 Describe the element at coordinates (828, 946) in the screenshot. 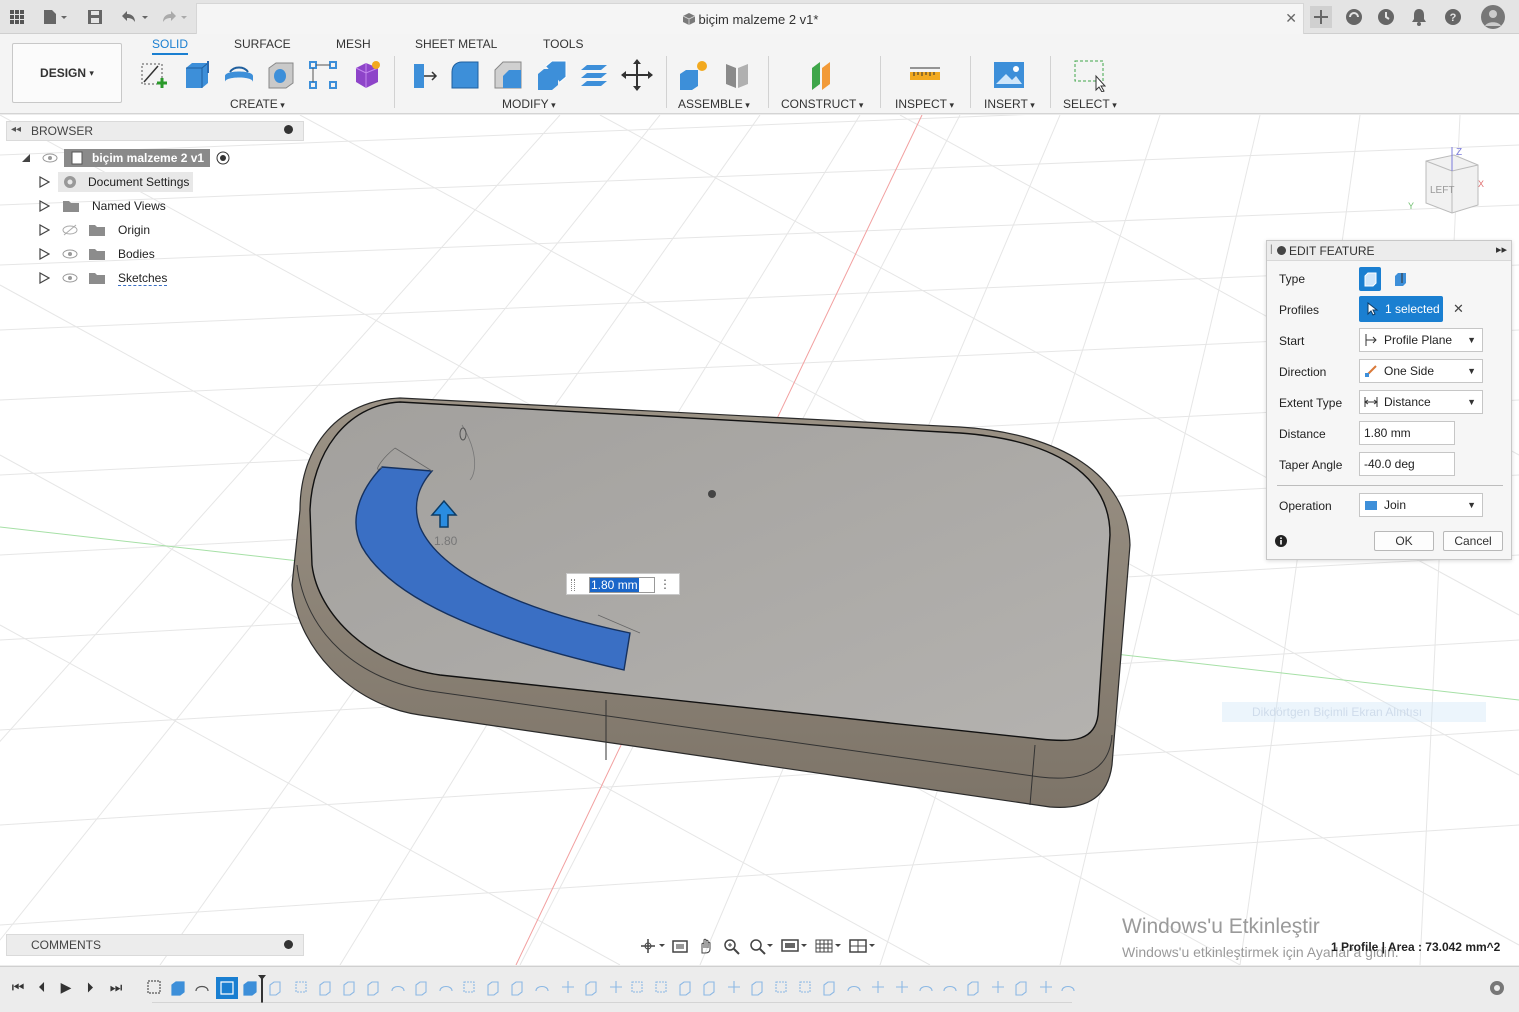

I see `grid-settings-icon` at that location.